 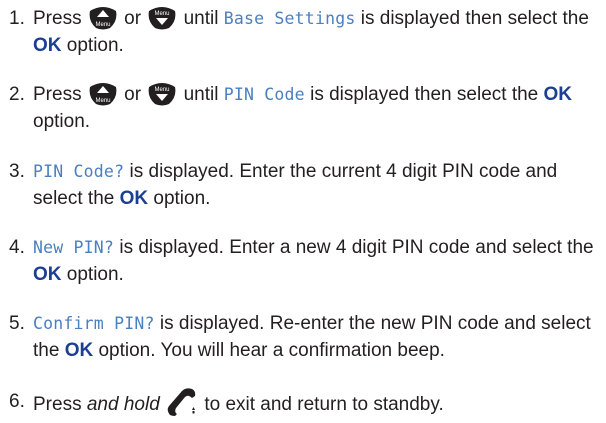 I want to click on instruction-text: to exit and return to standby., so click(x=321, y=404).